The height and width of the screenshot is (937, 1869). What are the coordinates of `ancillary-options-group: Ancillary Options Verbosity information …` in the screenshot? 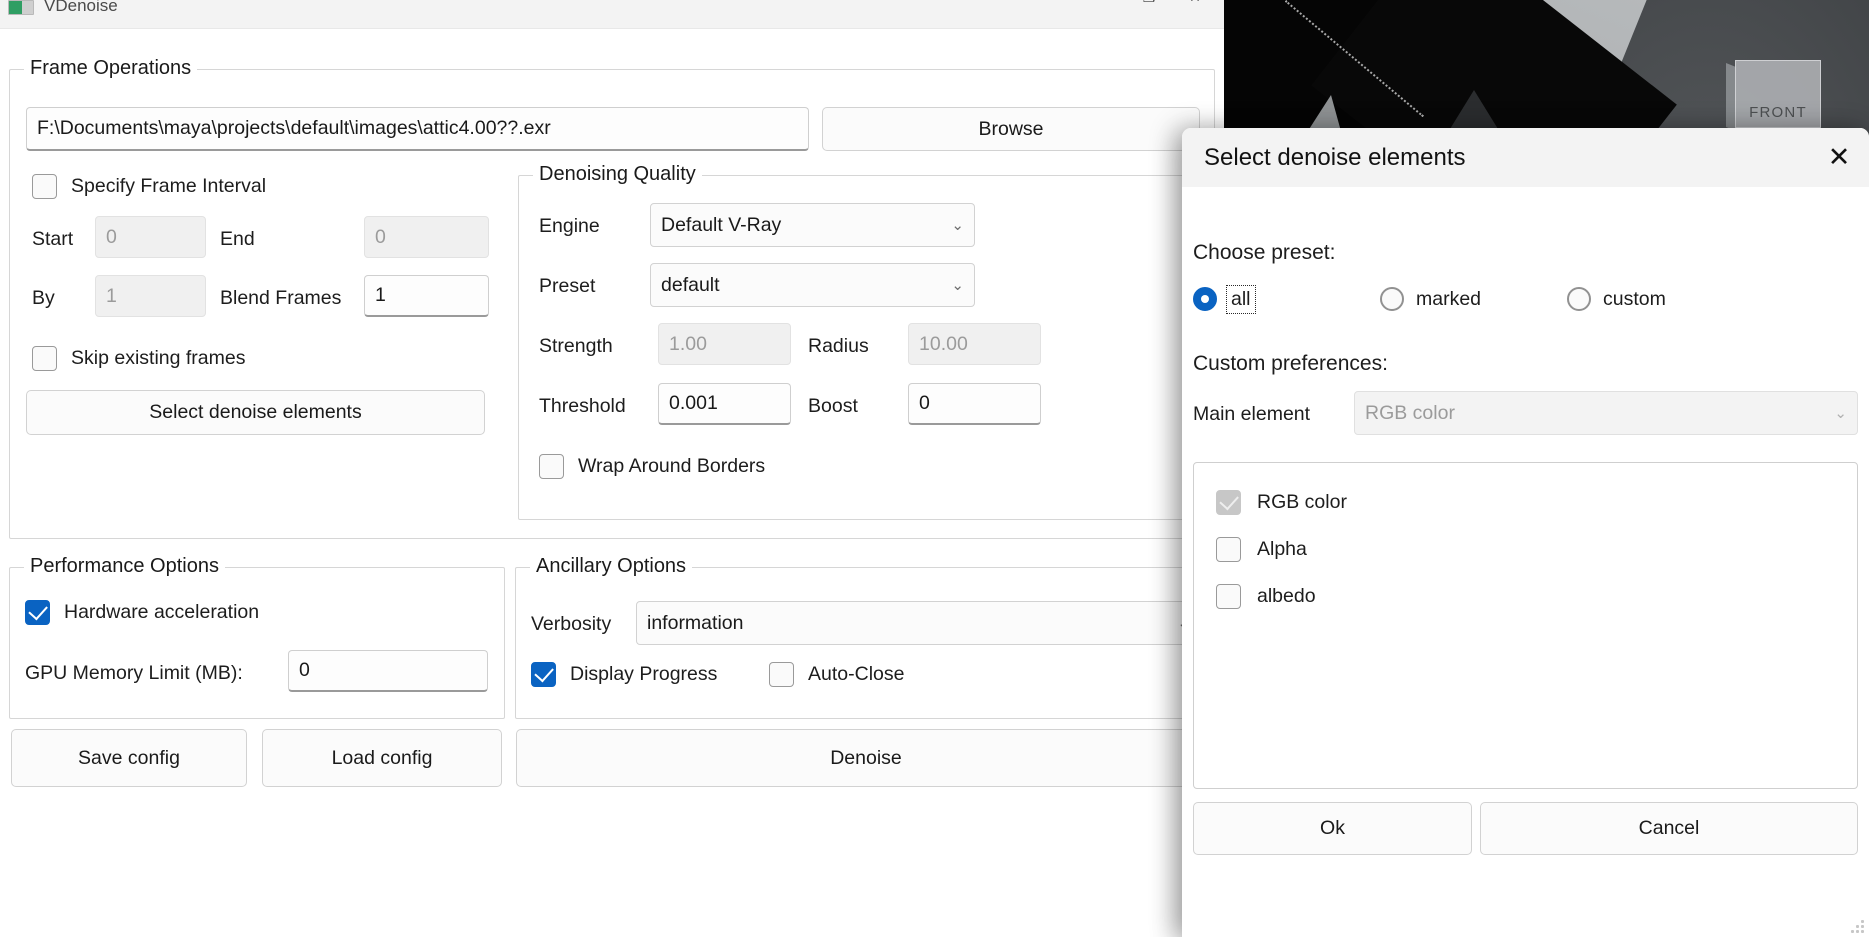 It's located at (865, 637).